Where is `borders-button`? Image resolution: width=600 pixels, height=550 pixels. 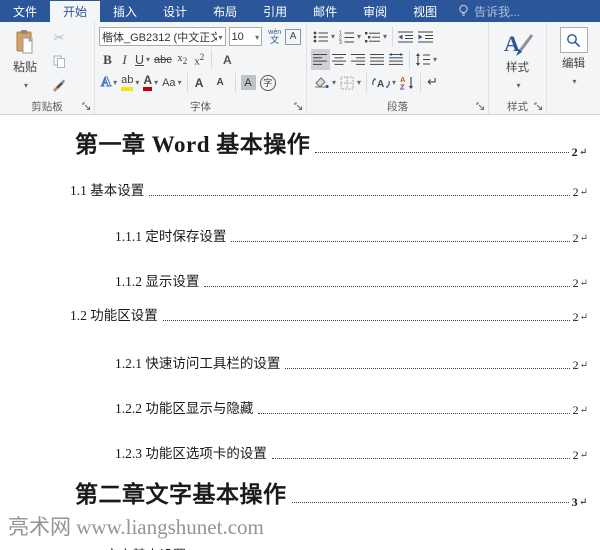 borders-button is located at coordinates (350, 82).